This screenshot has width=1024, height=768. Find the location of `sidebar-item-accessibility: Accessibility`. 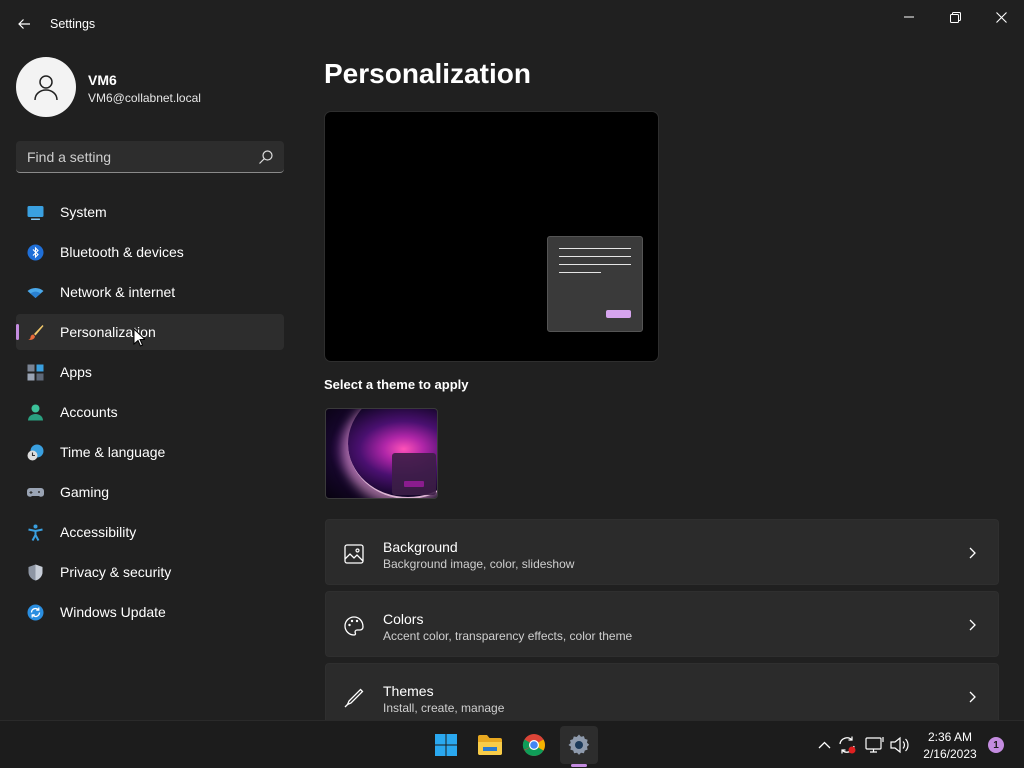

sidebar-item-accessibility: Accessibility is located at coordinates (150, 532).